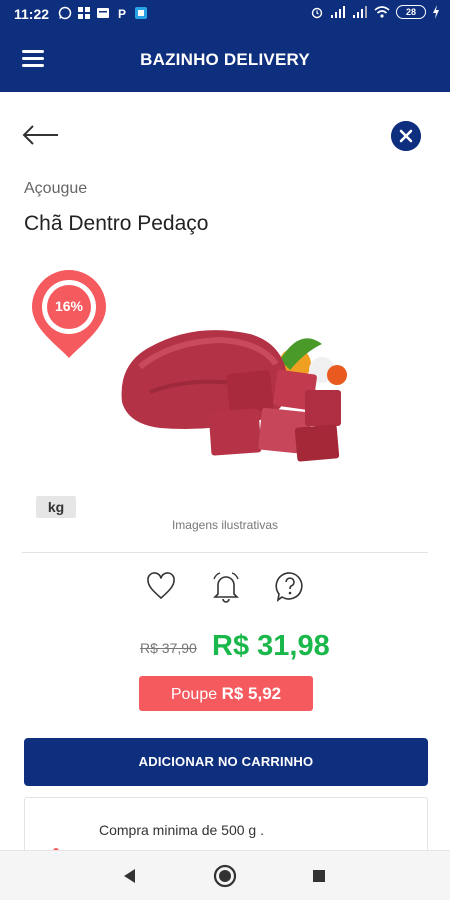  I want to click on status-bar: 11:22 P 28, so click(225, 14).